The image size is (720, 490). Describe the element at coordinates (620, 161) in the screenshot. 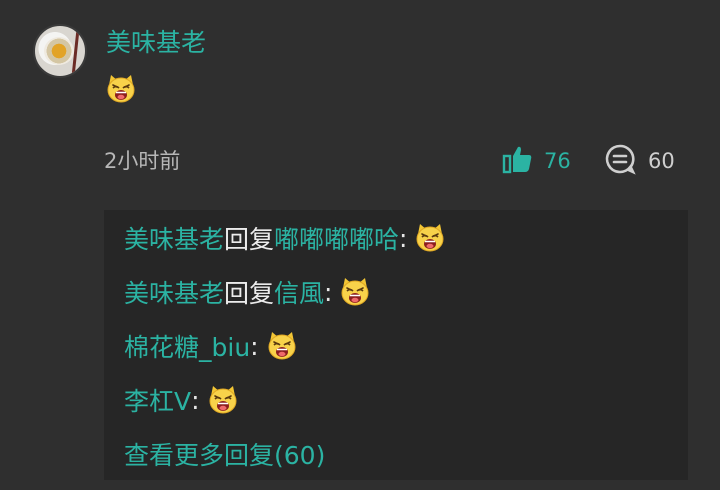

I see `comment-bubble-icon` at that location.